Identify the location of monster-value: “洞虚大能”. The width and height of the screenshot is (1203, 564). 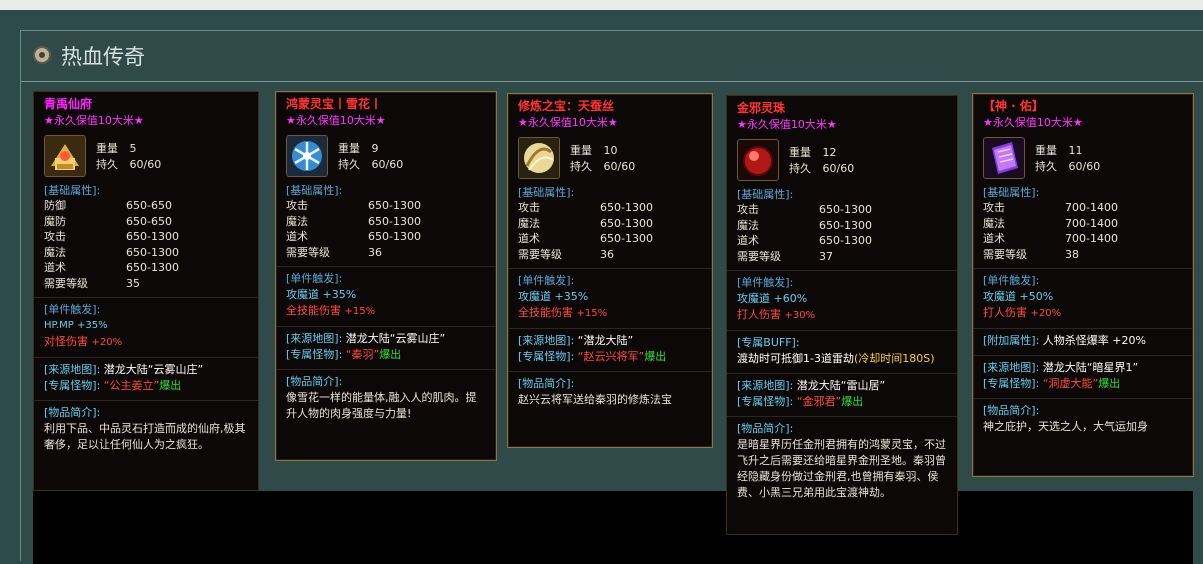
(1070, 383).